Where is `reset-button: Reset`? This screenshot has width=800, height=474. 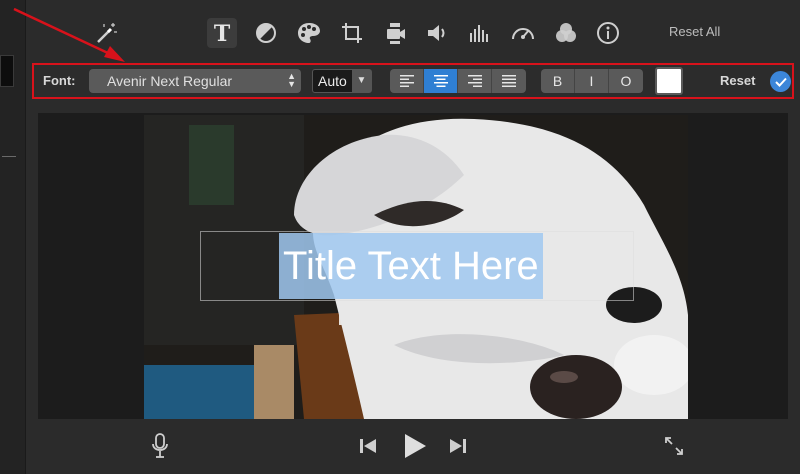 reset-button: Reset is located at coordinates (737, 80).